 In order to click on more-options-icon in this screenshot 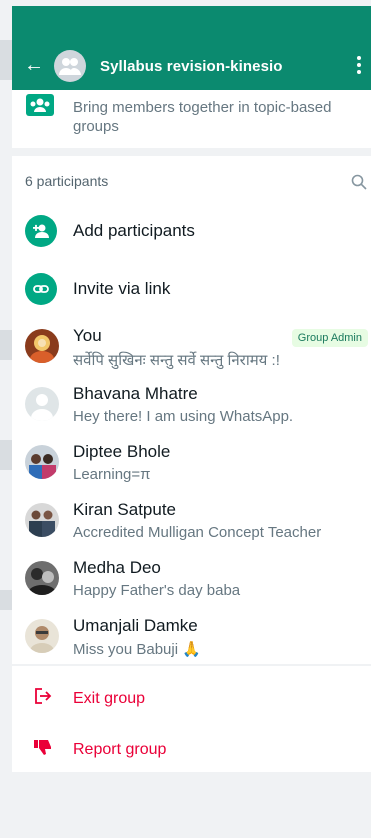, I will do `click(359, 66)`.